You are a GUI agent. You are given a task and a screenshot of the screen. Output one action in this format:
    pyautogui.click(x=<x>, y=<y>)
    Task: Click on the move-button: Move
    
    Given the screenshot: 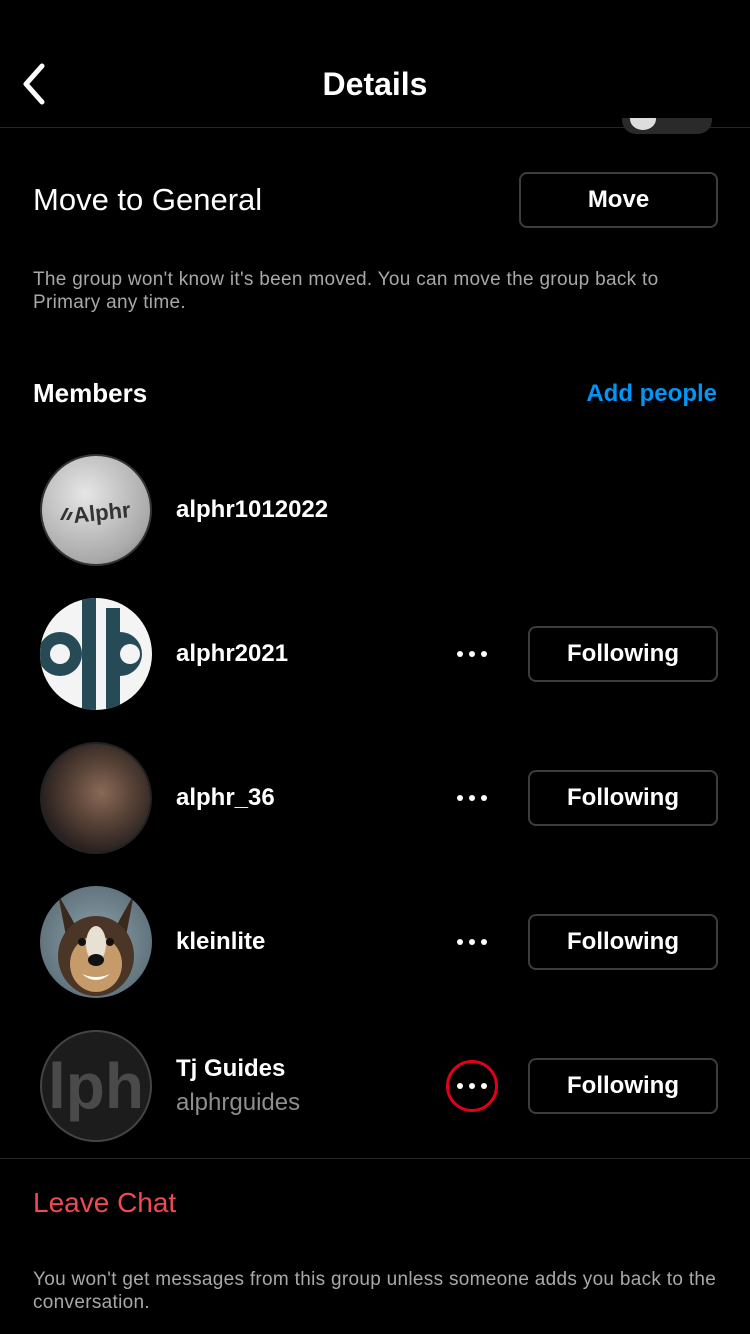 What is the action you would take?
    pyautogui.click(x=618, y=200)
    